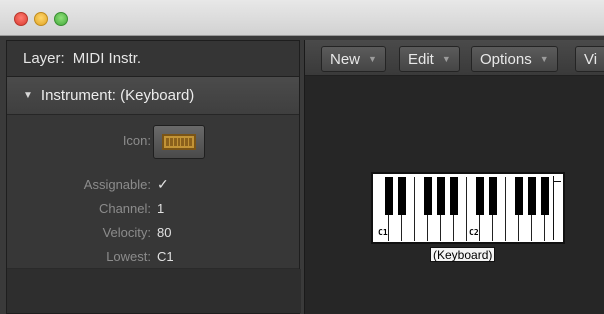 The image size is (604, 314). I want to click on new-menu: New ▼, so click(353, 59).